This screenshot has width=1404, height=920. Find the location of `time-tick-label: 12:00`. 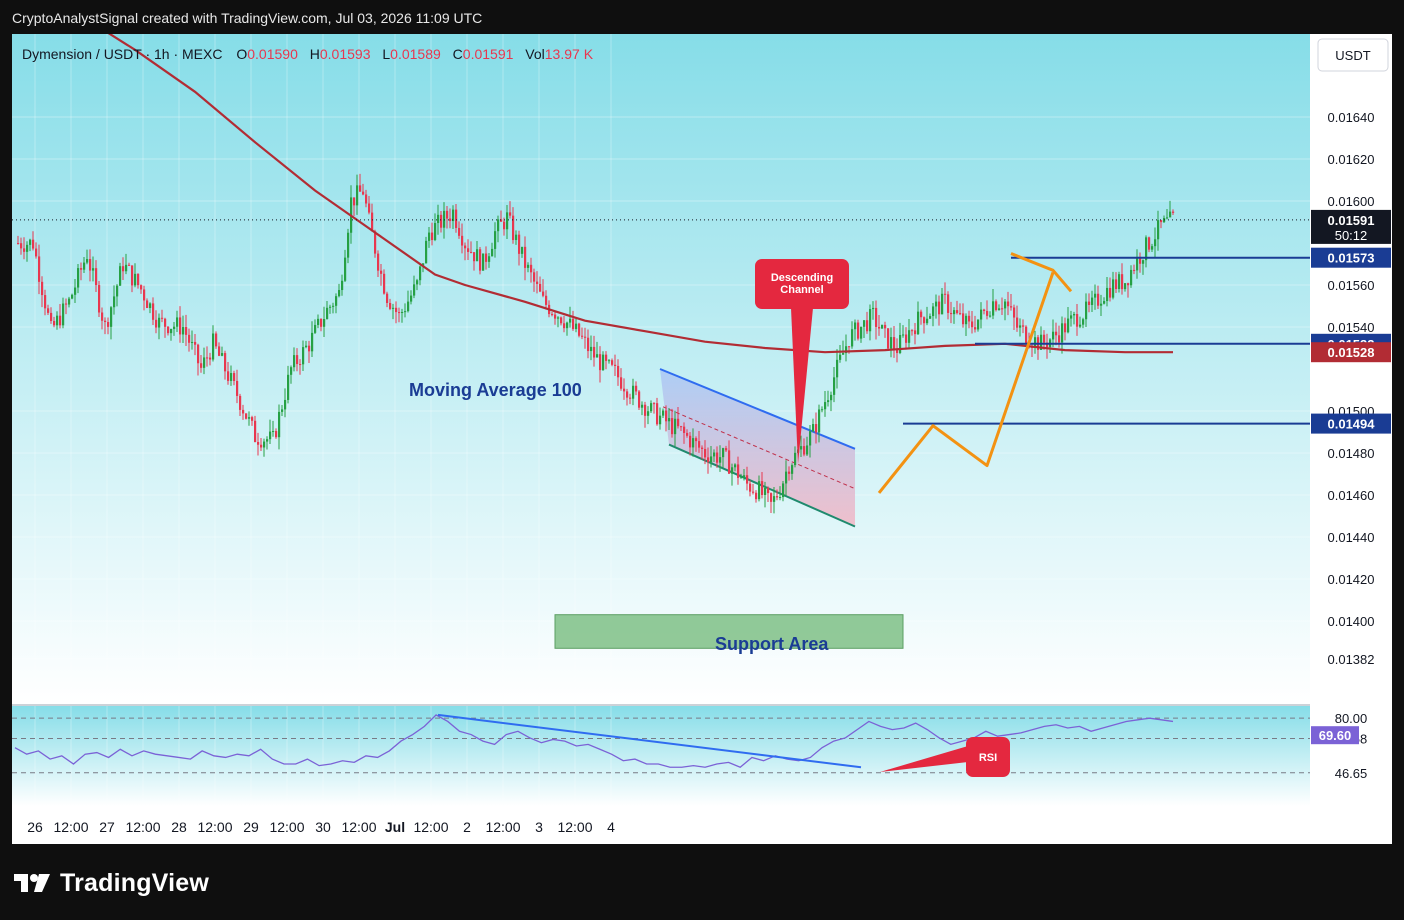

time-tick-label: 12:00 is located at coordinates (286, 827).